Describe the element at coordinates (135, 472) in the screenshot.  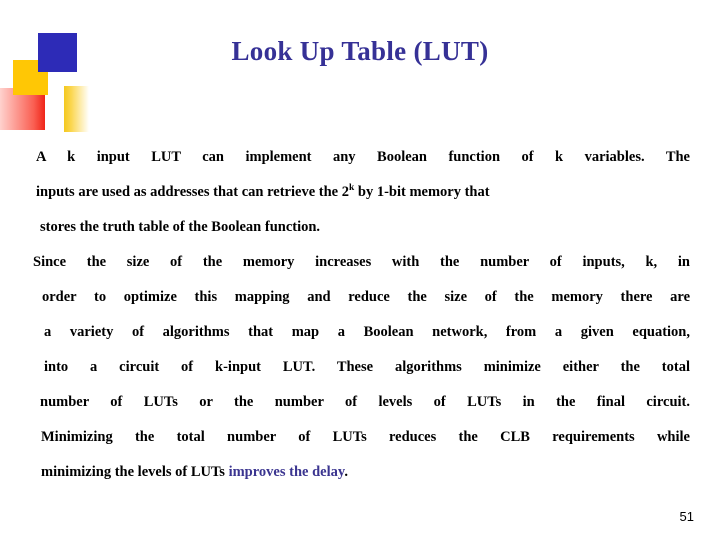
I see `body-line-10-pre: minimizing the levels of LUTs` at that location.